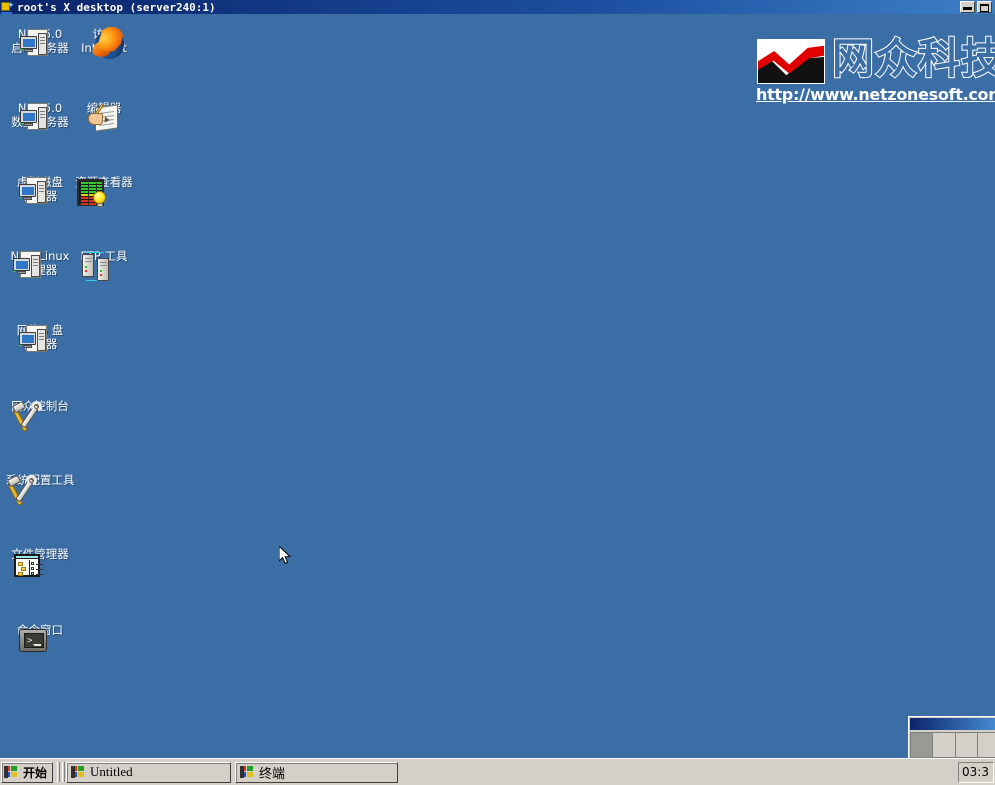 Image resolution: width=995 pixels, height=785 pixels. Describe the element at coordinates (40, 489) in the screenshot. I see `desktop-icon-system-config-tool: 系统配置工具` at that location.